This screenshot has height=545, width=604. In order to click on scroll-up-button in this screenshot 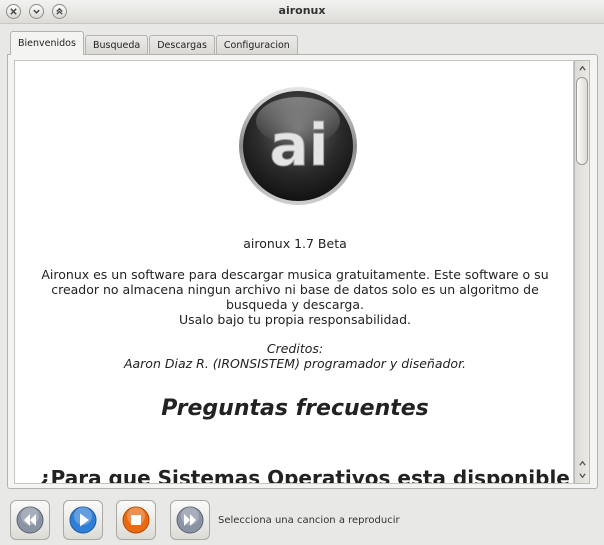, I will do `click(582, 68)`.